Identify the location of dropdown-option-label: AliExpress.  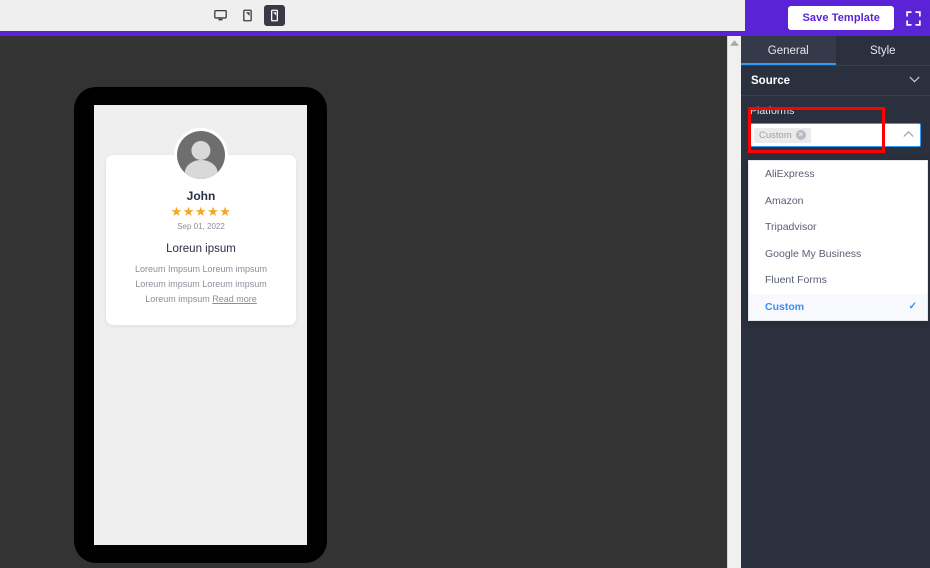
(790, 174).